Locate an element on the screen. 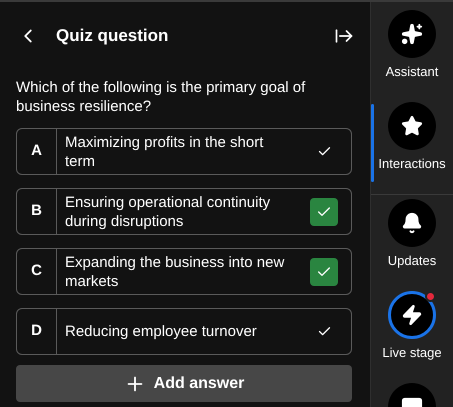 The image size is (453, 407). add-answer-button: Add answer is located at coordinates (184, 383).